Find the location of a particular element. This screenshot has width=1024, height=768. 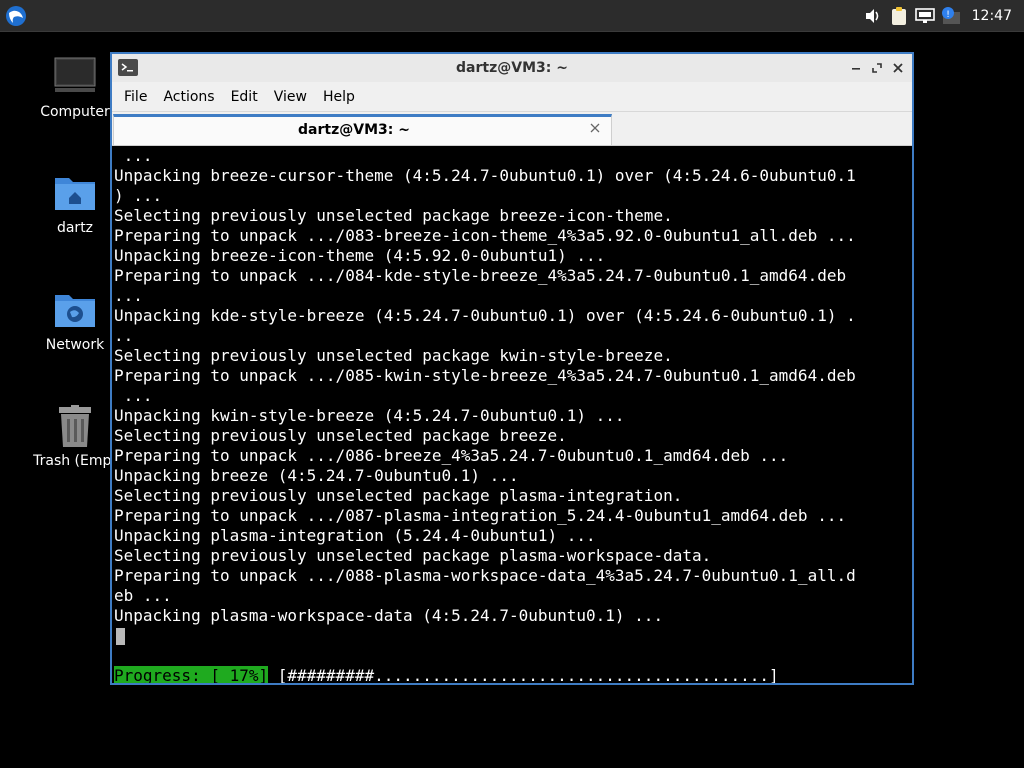

update-notifier-icon: ! is located at coordinates (951, 16).